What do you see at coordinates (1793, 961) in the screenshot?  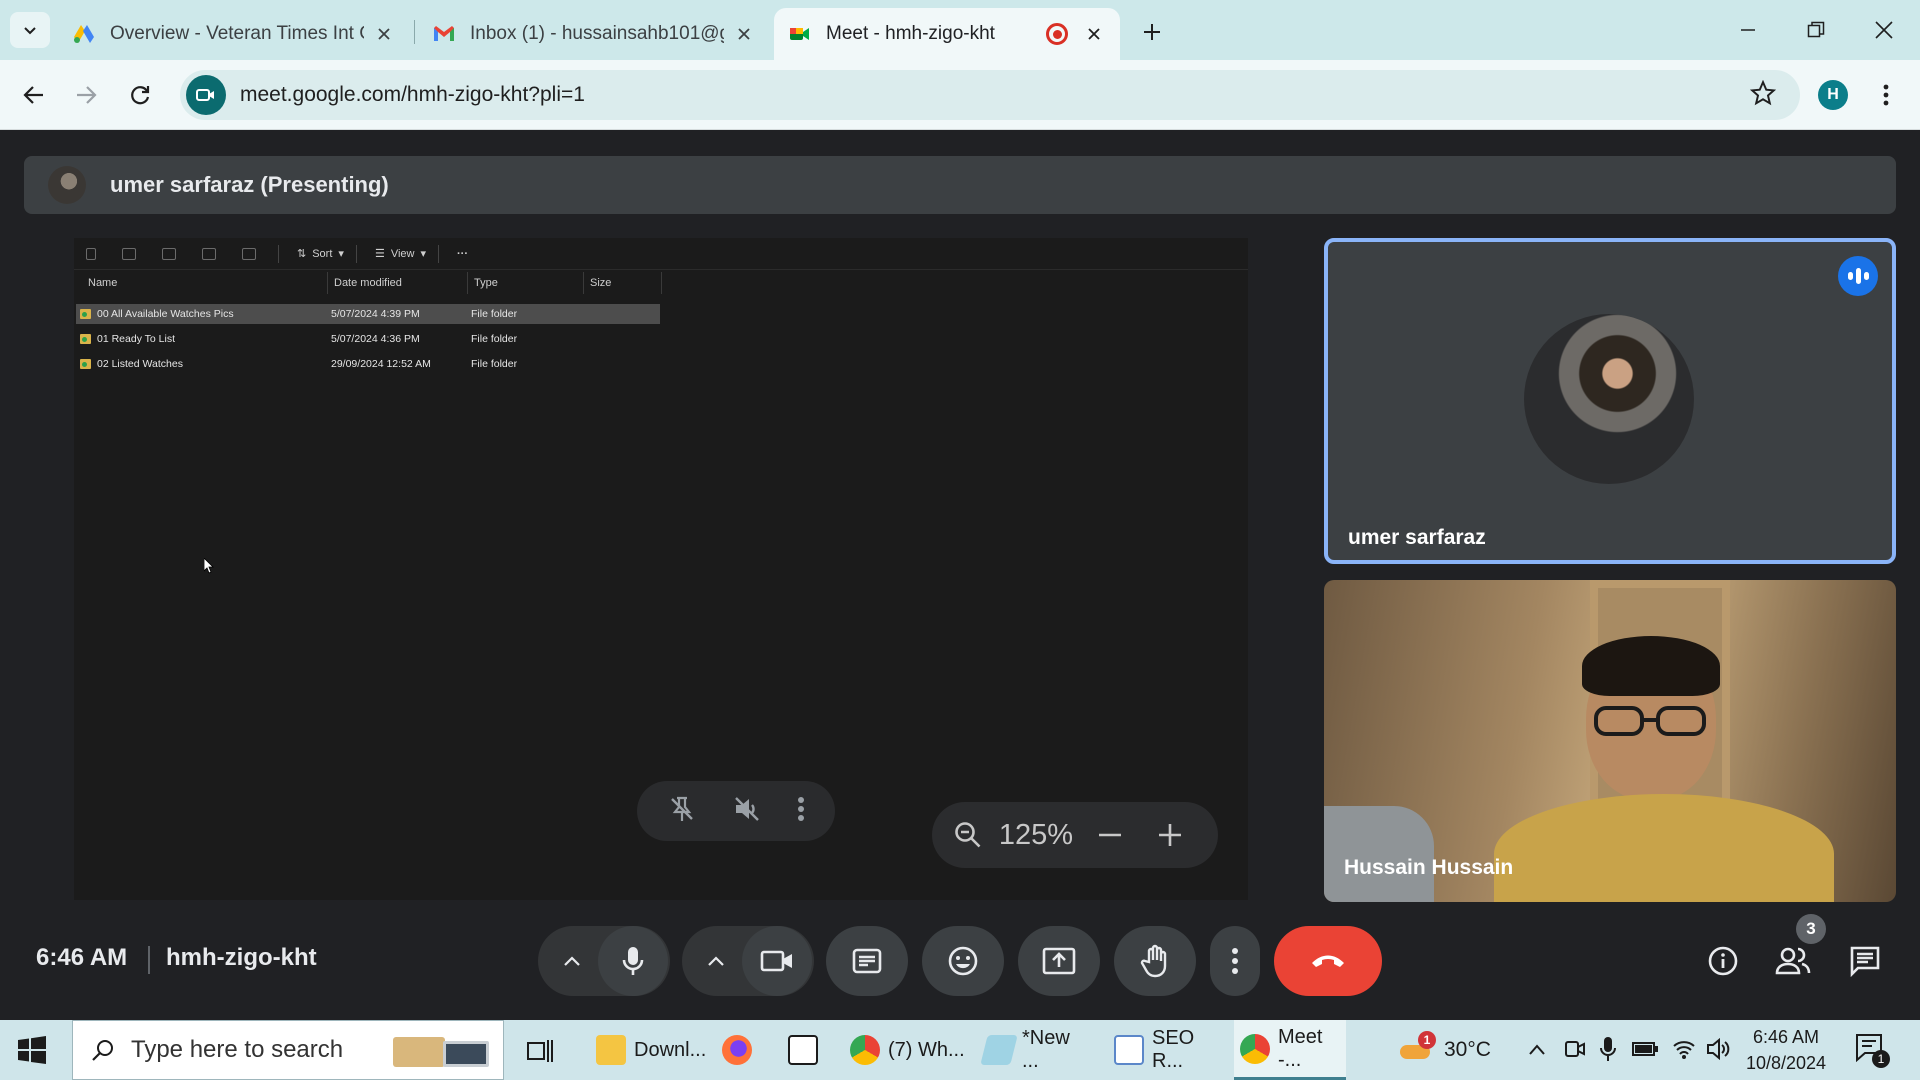 I see `people-button` at bounding box center [1793, 961].